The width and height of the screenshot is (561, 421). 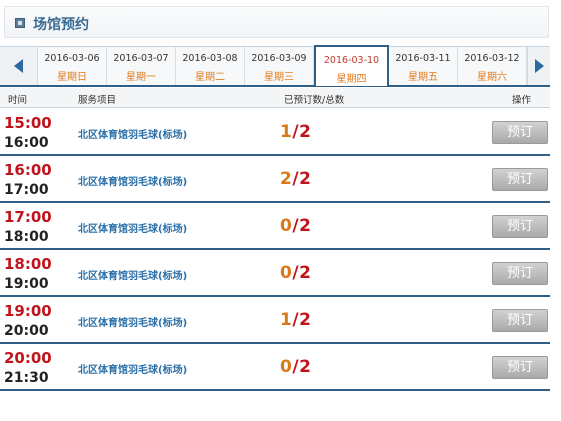 What do you see at coordinates (286, 179) in the screenshot?
I see `booked-count: 2` at bounding box center [286, 179].